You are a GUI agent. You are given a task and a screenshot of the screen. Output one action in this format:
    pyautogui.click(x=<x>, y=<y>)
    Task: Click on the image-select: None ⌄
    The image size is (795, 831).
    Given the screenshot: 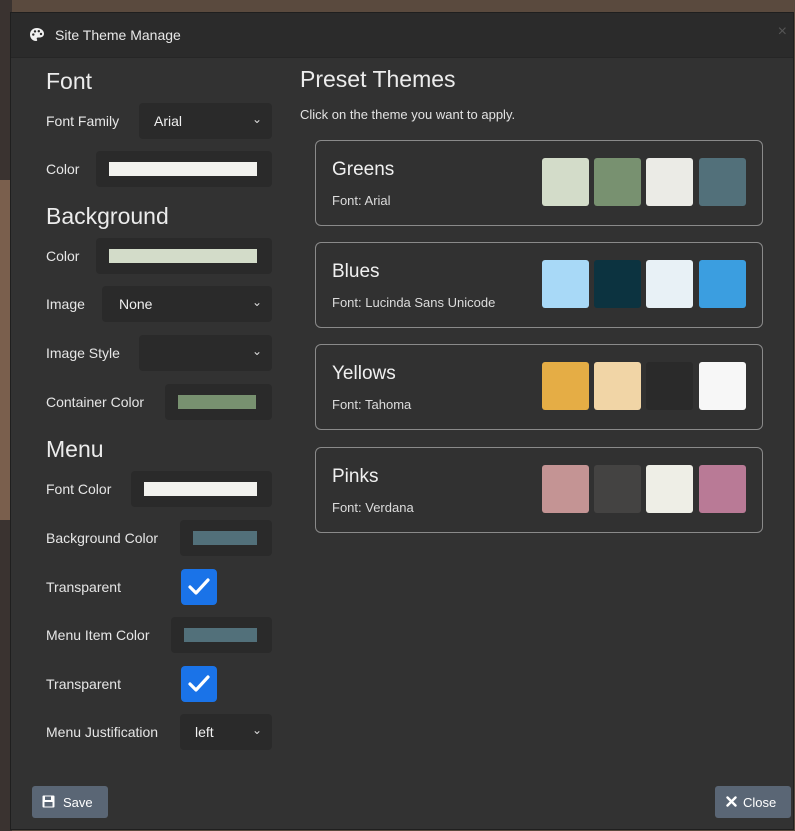 What is the action you would take?
    pyautogui.click(x=187, y=304)
    